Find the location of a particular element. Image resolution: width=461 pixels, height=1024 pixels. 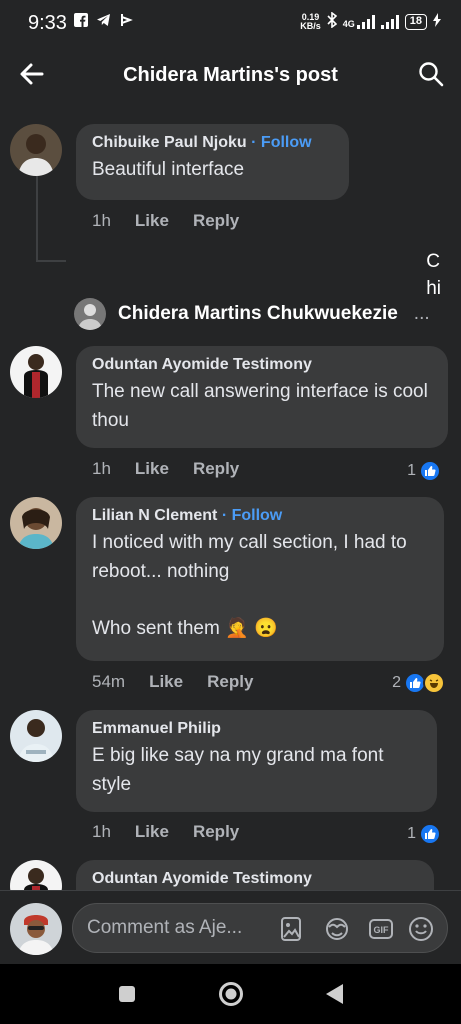

comment-author: Chibuike Paul Njoku is located at coordinates (169, 142).